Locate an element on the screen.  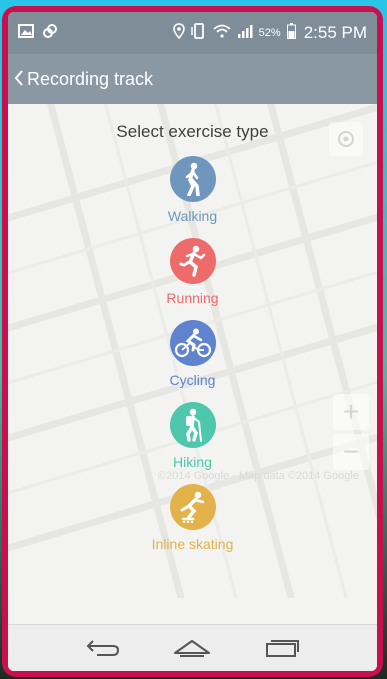
exercise-option-inline-skating: Inline skating is located at coordinates (192, 518).